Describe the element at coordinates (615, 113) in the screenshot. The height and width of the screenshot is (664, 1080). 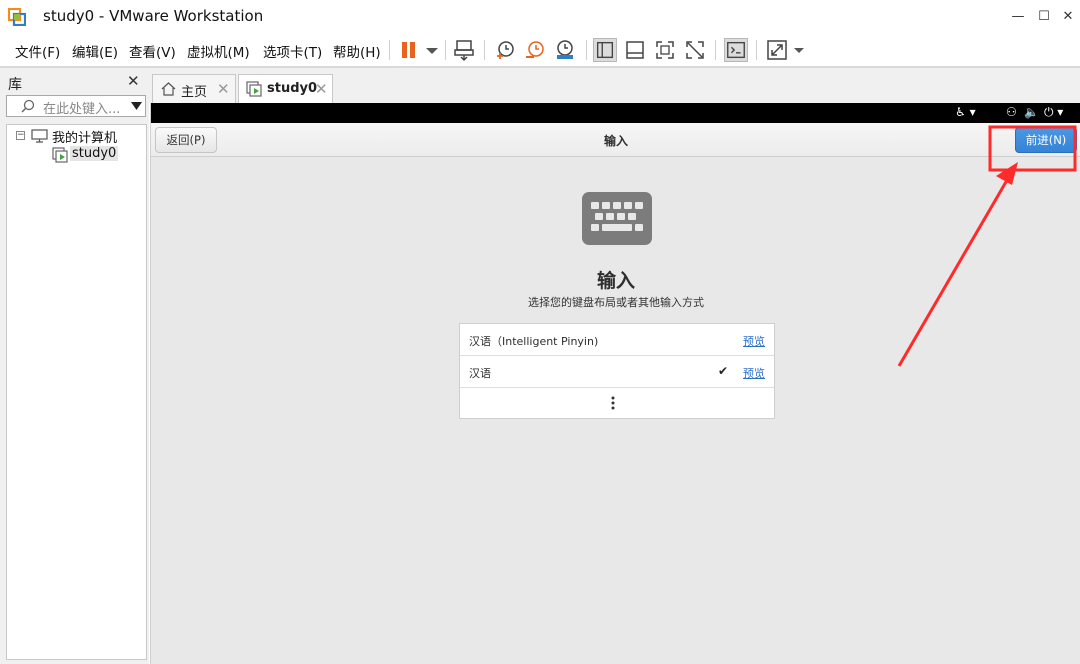
I see `guest-top-bar: ♿ ▾ ⚇ 🔈 ⏻ ▾` at that location.